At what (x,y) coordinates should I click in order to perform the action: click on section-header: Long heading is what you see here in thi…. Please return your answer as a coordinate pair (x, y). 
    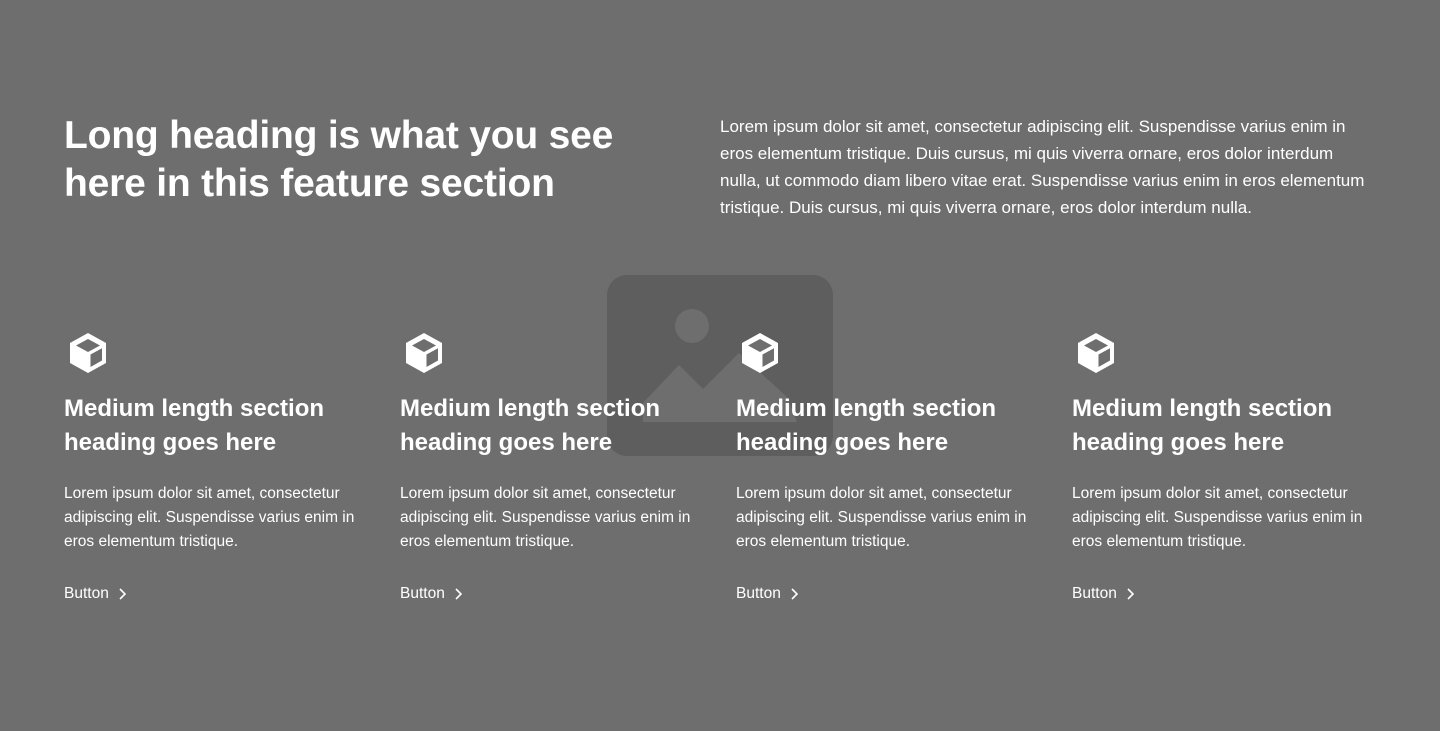
    Looking at the image, I should click on (720, 166).